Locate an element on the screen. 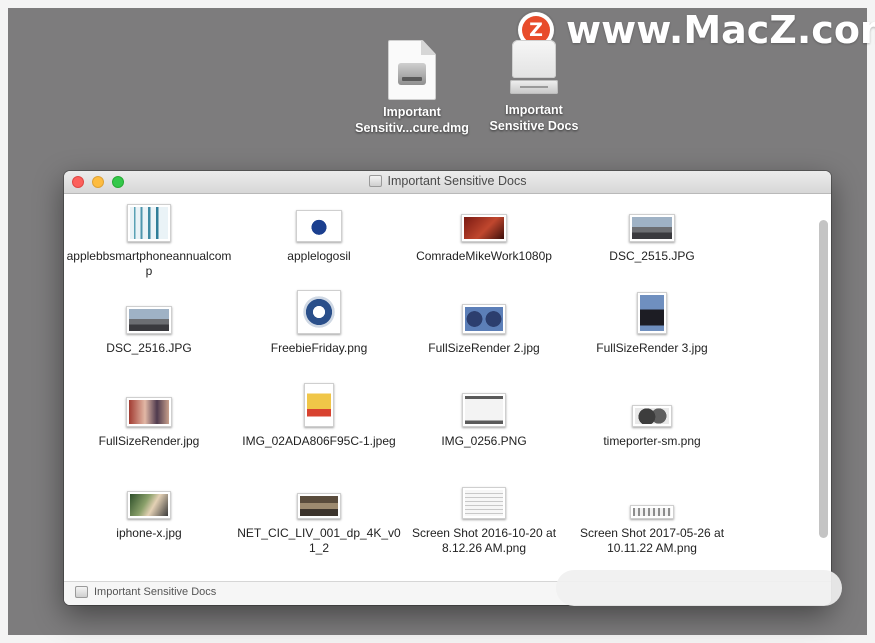  file-item: iphone-x.jpg is located at coordinates (149, 509).